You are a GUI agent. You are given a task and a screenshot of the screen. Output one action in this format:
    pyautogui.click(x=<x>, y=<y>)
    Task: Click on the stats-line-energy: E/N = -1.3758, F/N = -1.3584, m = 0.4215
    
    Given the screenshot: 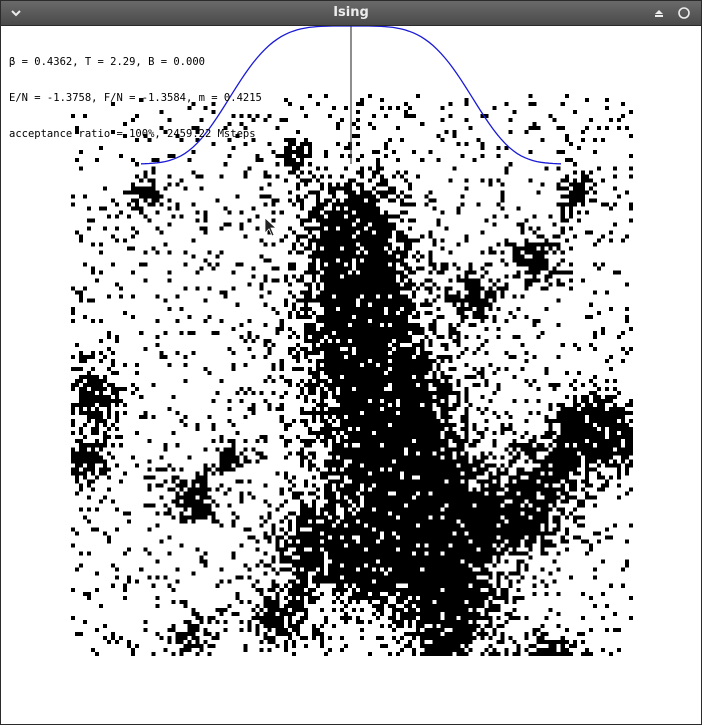 What is the action you would take?
    pyautogui.click(x=135, y=98)
    